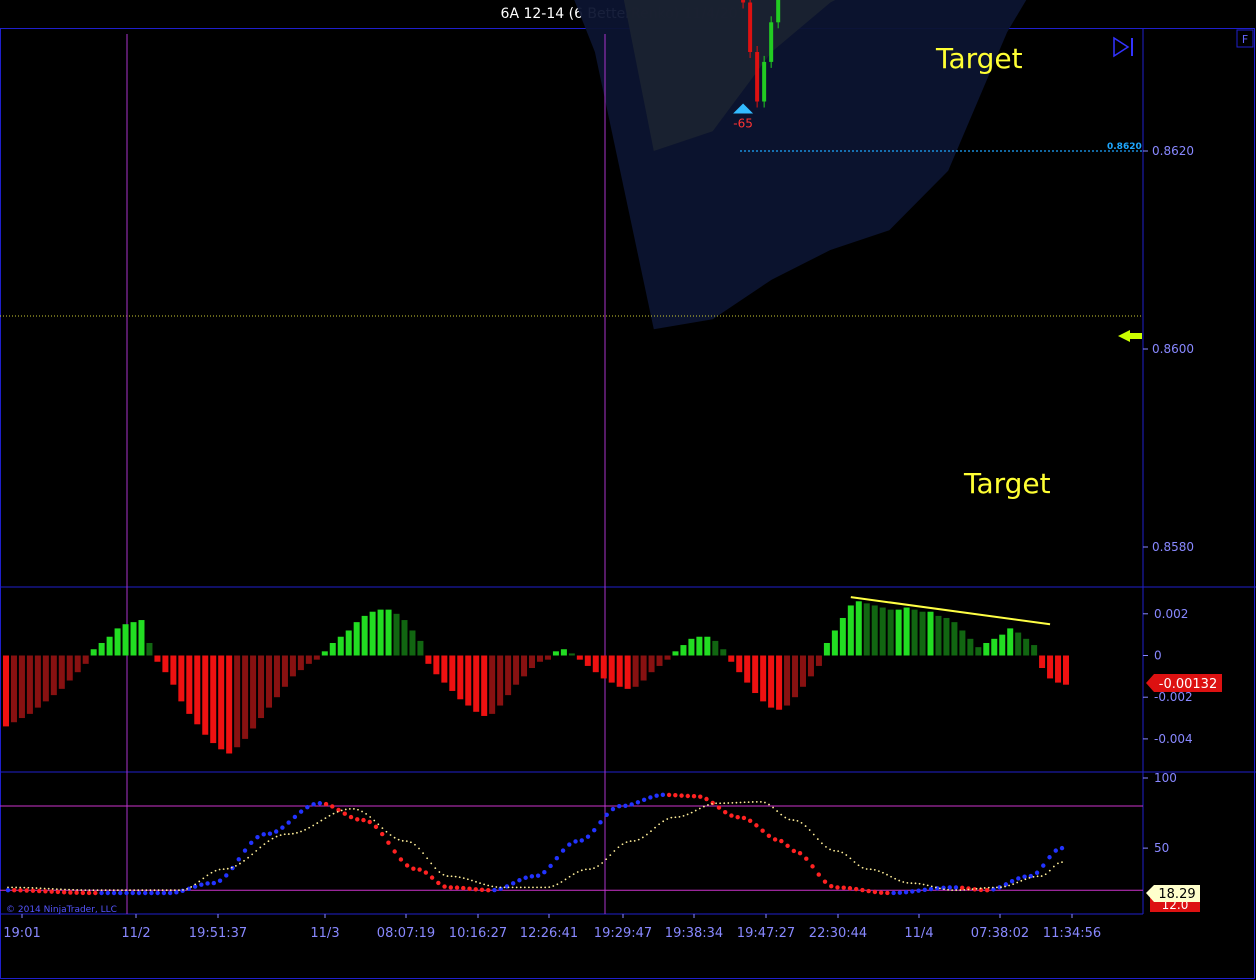 The image size is (1256, 980). What do you see at coordinates (1123, 47) in the screenshot?
I see `go-to-last-bar-icon` at bounding box center [1123, 47].